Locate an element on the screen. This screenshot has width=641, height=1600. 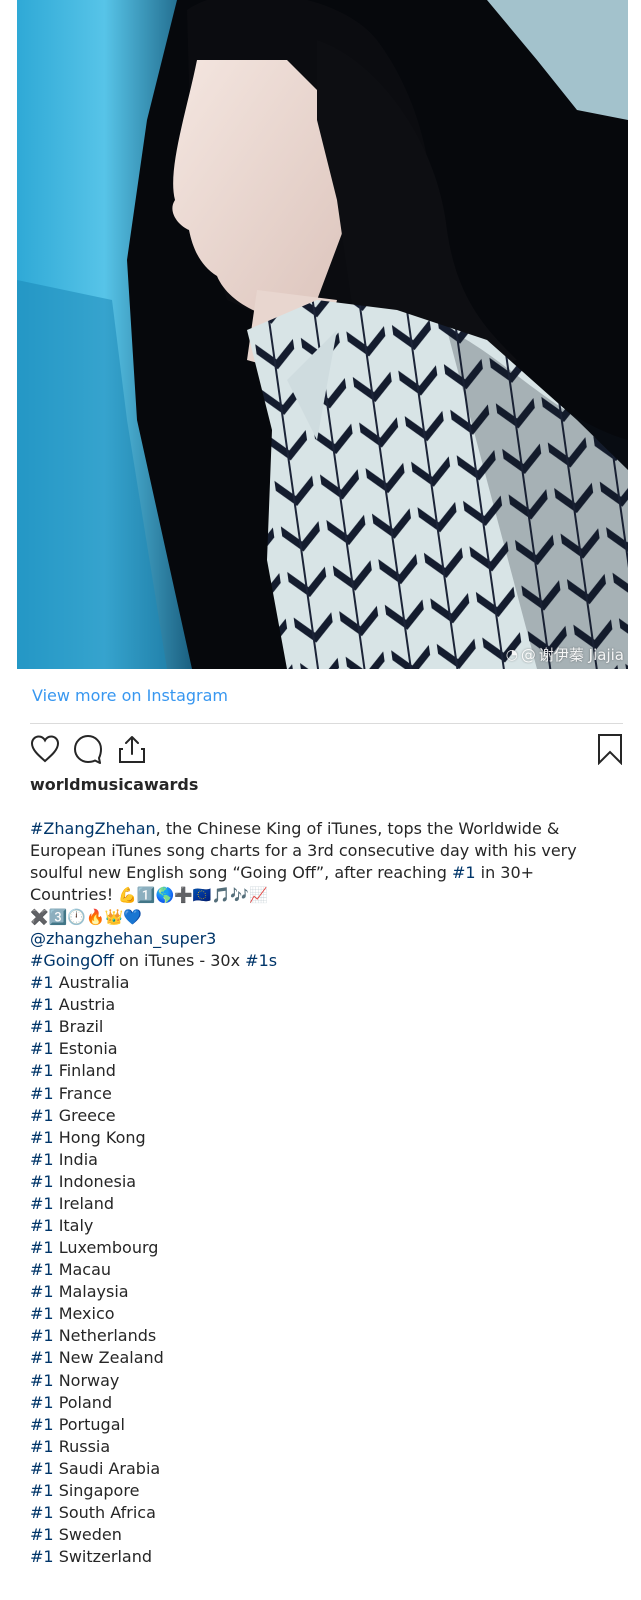
country-list-item: #1 Austria is located at coordinates (153, 1005).